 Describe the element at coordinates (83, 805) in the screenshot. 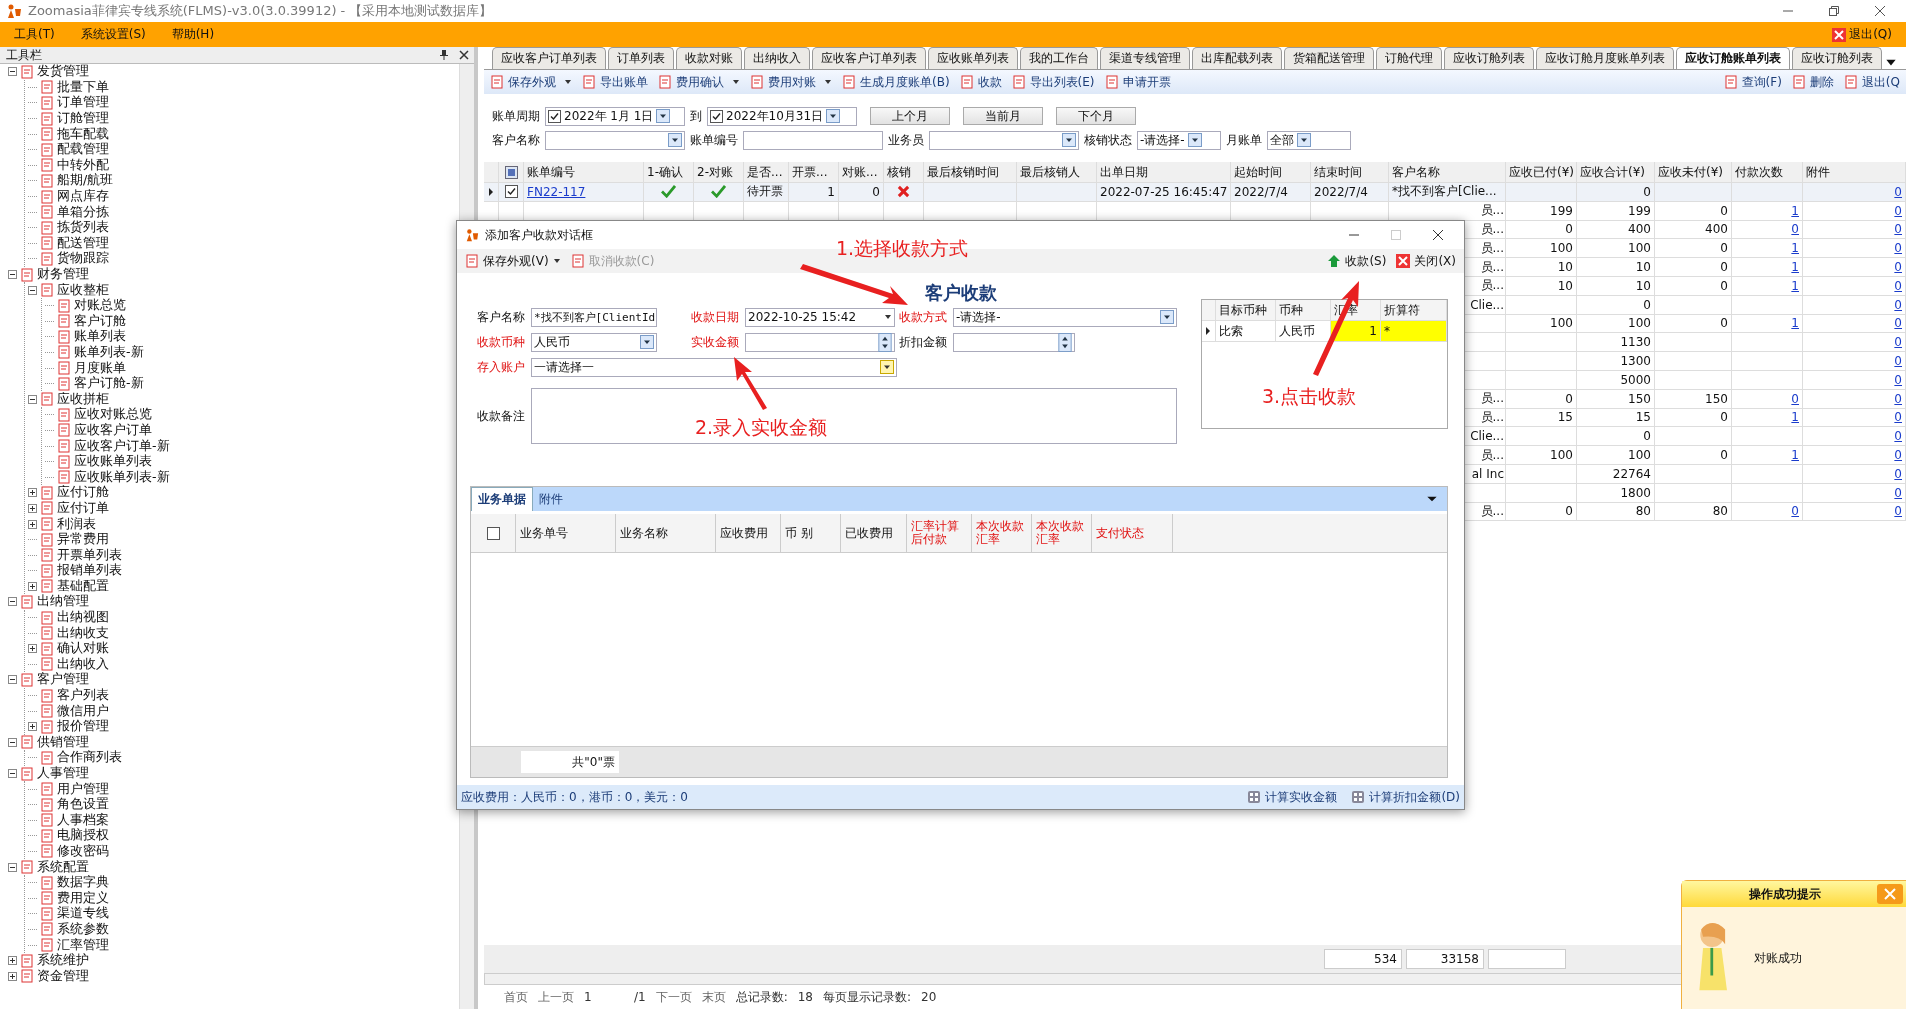

I see `tree-item: 角色设置` at that location.